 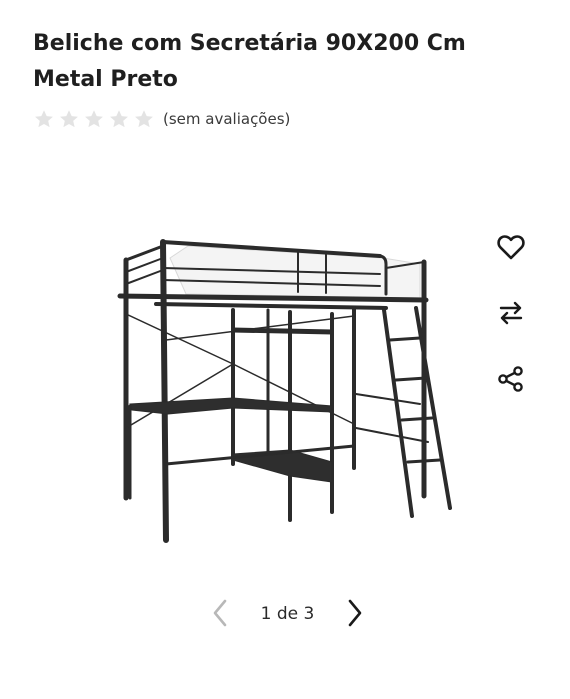 What do you see at coordinates (161, 119) in the screenshot?
I see `product-rating: (sem avaliações)` at bounding box center [161, 119].